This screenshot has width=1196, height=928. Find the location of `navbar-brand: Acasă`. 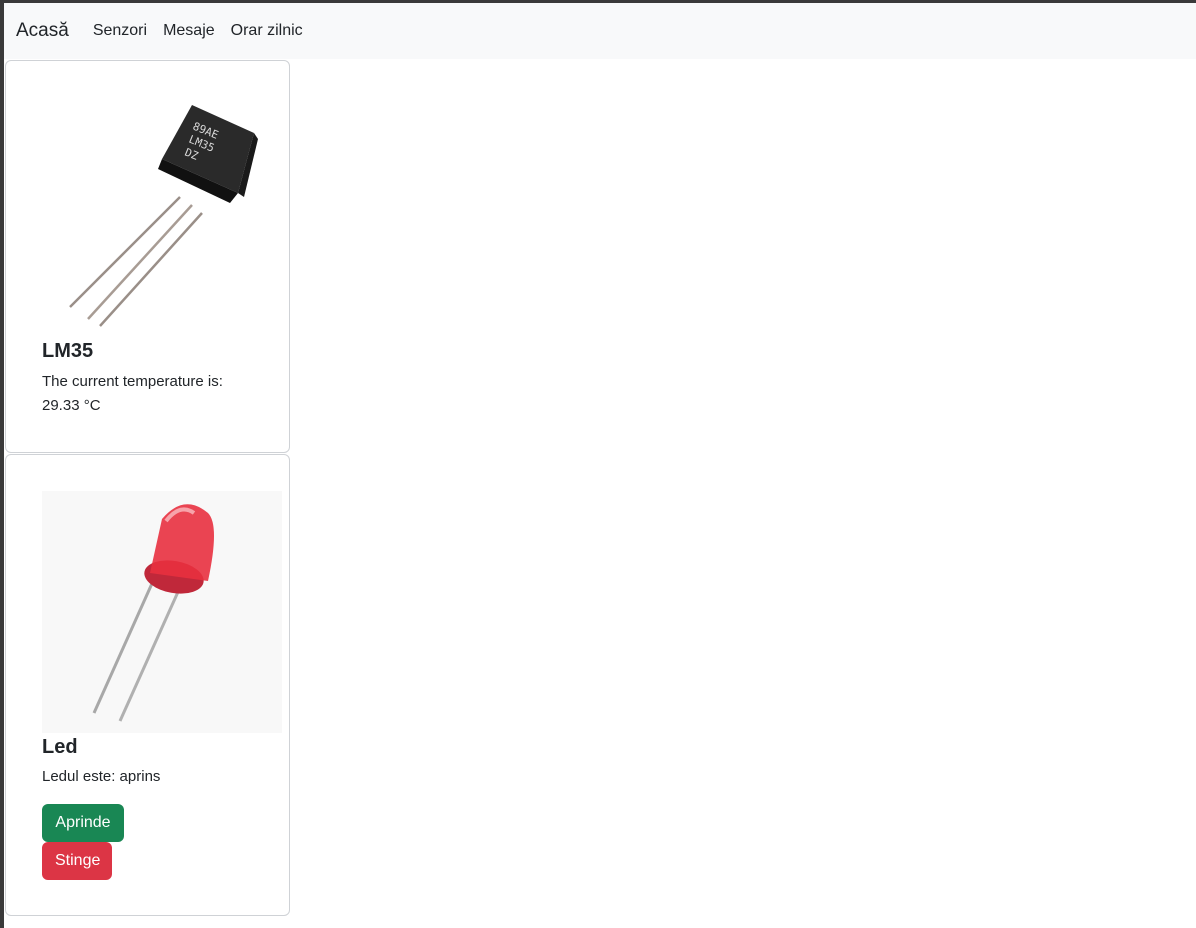

navbar-brand: Acasă is located at coordinates (42, 31).